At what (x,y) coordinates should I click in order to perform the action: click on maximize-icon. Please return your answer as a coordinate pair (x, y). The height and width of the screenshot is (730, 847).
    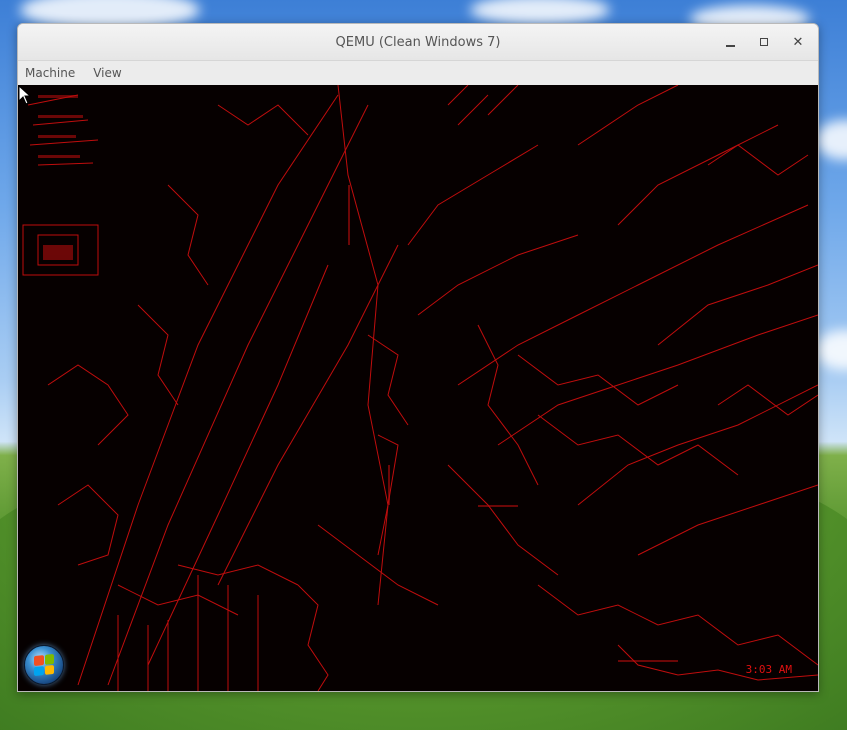
    Looking at the image, I should click on (764, 42).